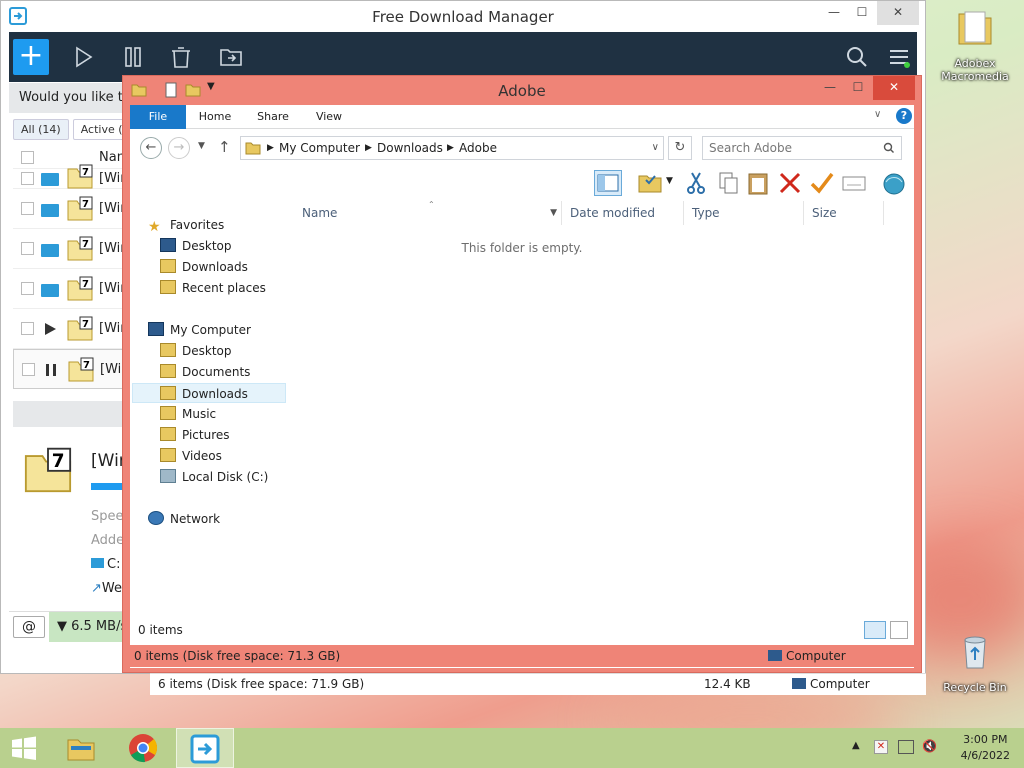 Image resolution: width=1024 pixels, height=768 pixels. Describe the element at coordinates (857, 57) in the screenshot. I see `search-icon` at that location.